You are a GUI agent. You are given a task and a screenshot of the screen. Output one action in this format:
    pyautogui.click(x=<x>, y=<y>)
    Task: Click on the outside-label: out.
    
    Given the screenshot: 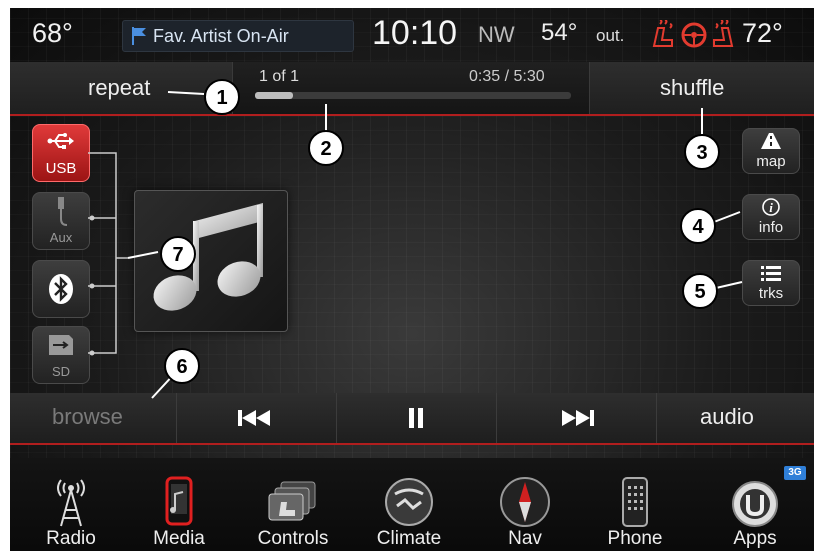 What is the action you would take?
    pyautogui.click(x=610, y=35)
    